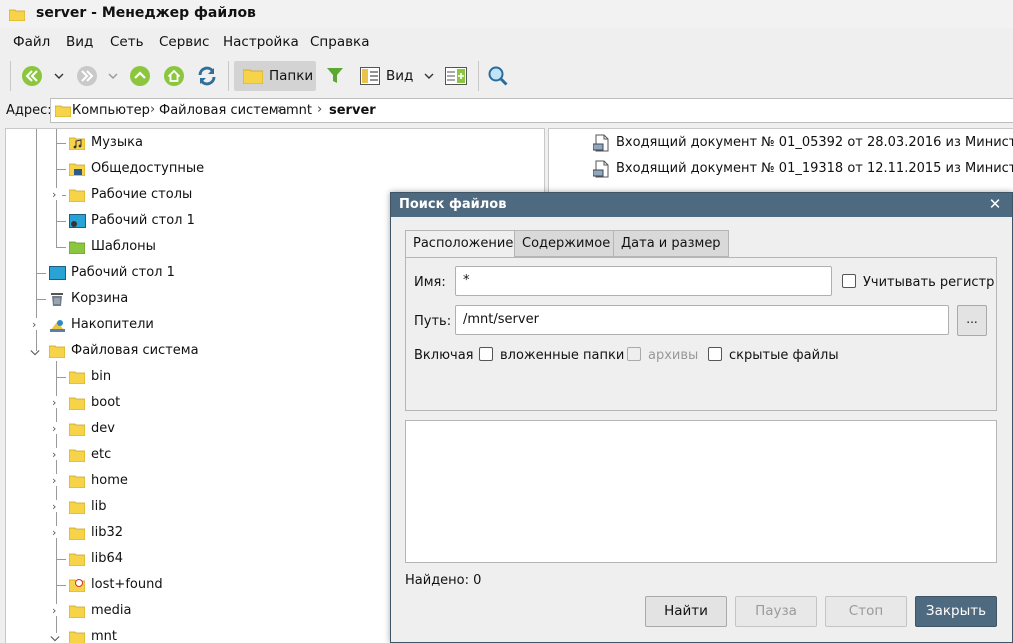 This screenshot has width=1013, height=643. Describe the element at coordinates (228, 76) in the screenshot. I see `toolbar-separator` at that location.